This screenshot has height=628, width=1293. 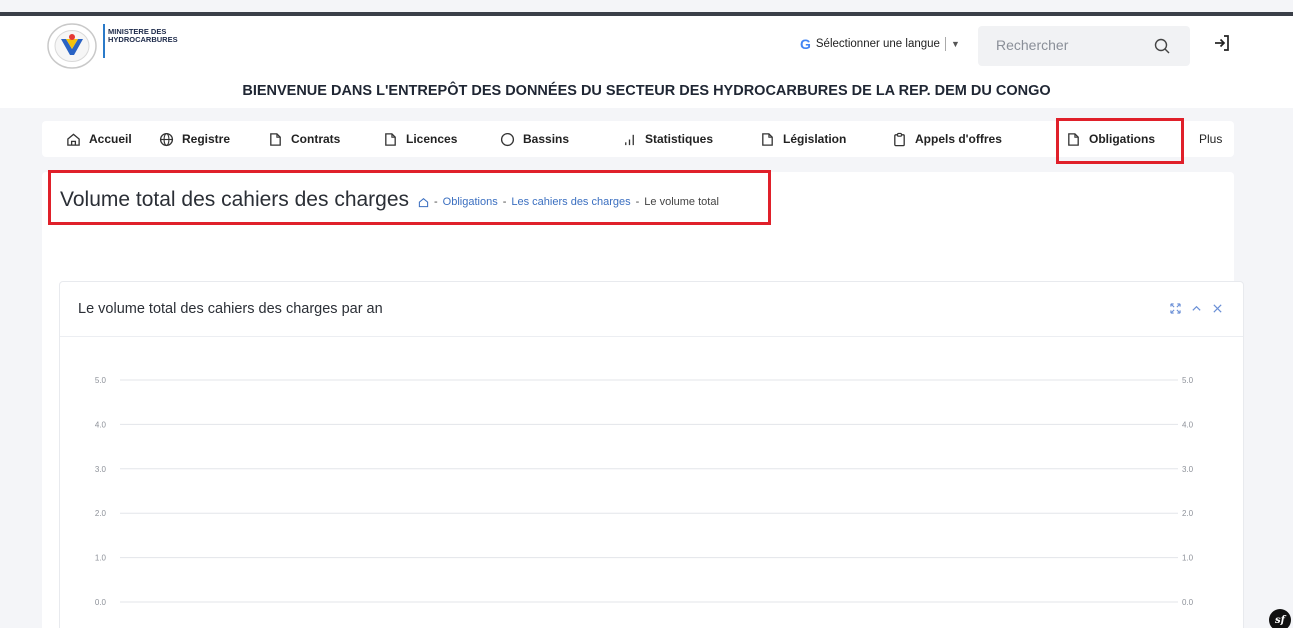 What do you see at coordinates (1188, 469) in the screenshot?
I see `y-tick-label-right: 3.0` at bounding box center [1188, 469].